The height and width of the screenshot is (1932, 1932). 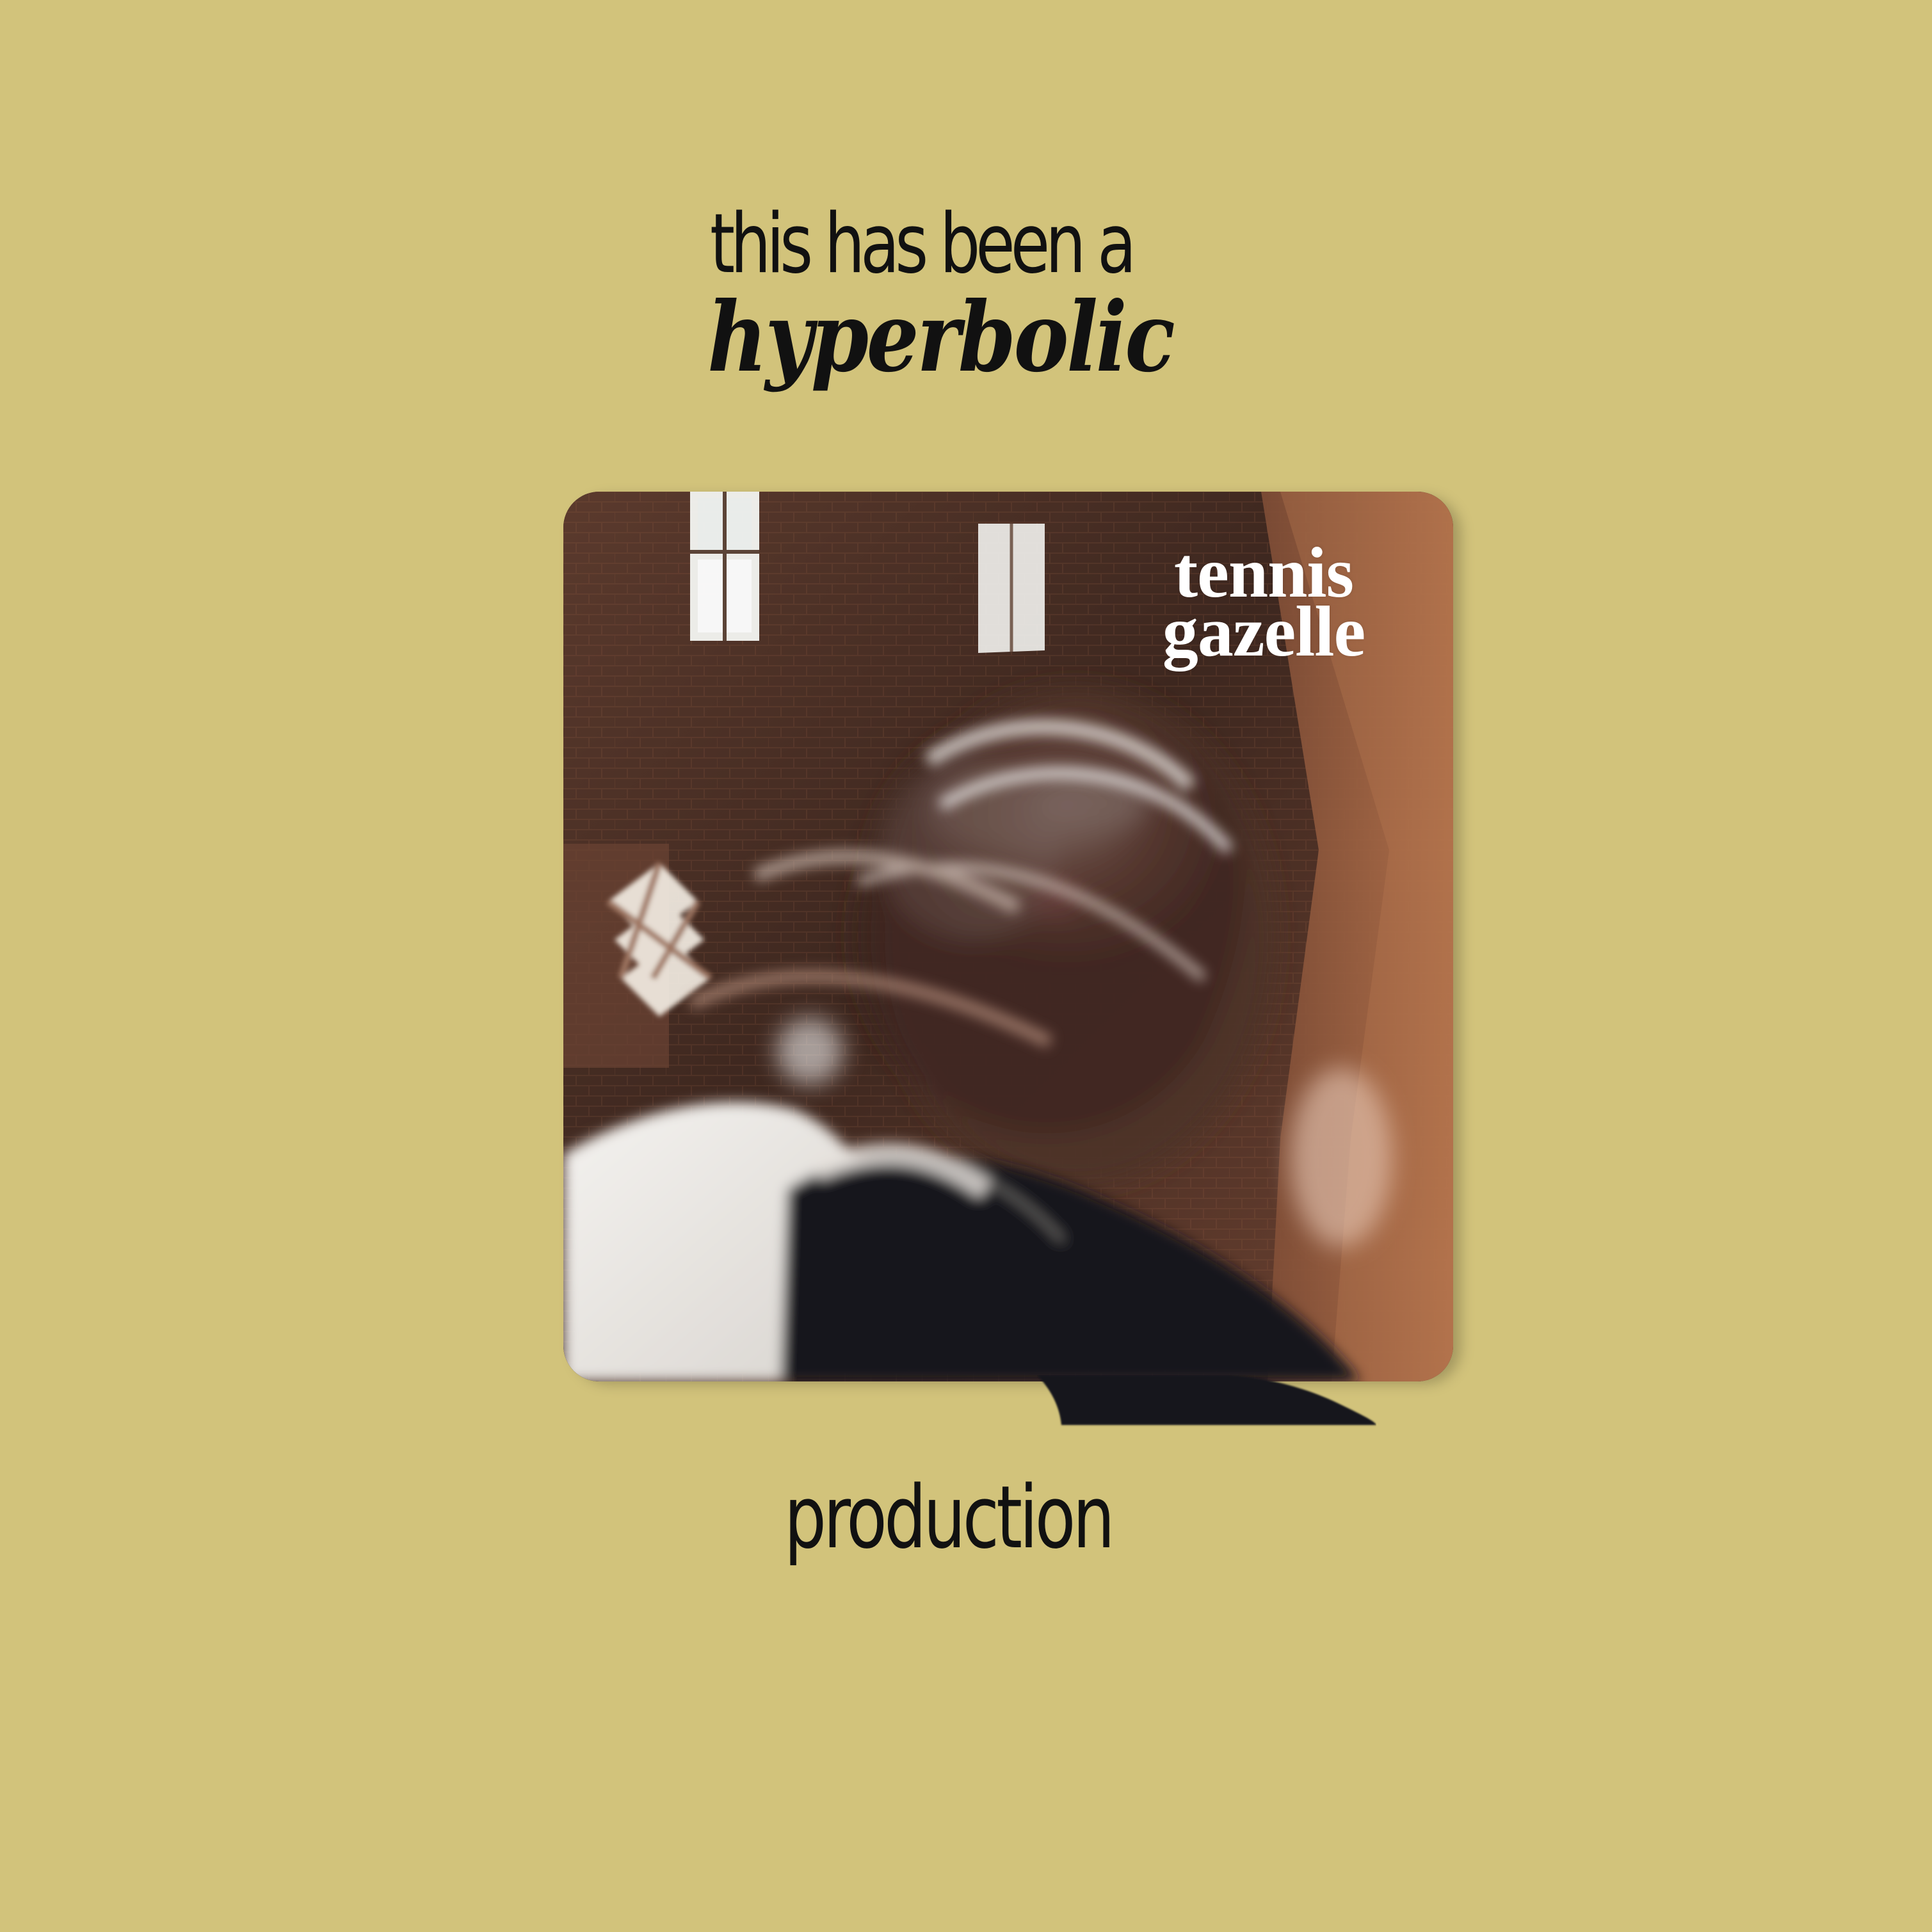 What do you see at coordinates (941, 337) in the screenshot?
I see `header-line-2: hyperbolic` at bounding box center [941, 337].